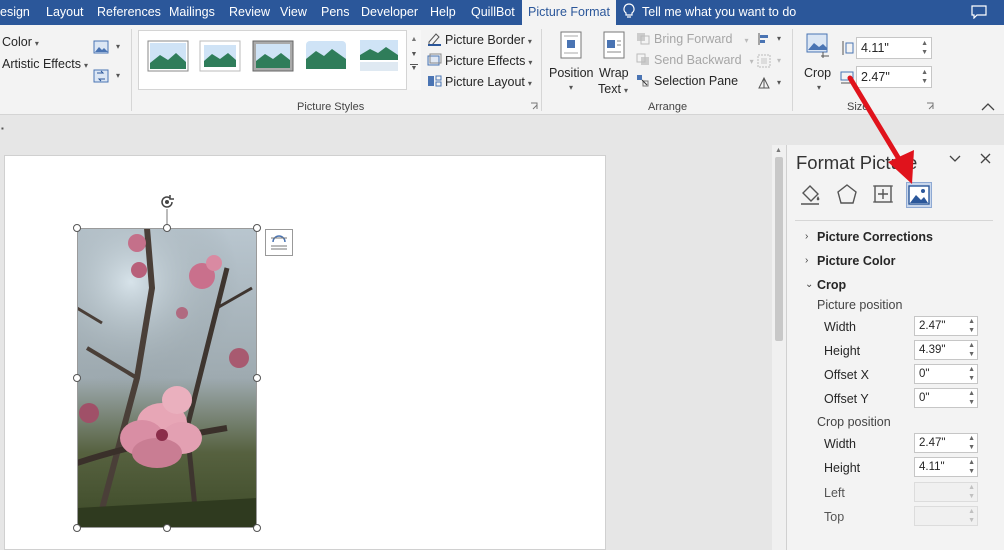 Image resolution: width=1004 pixels, height=550 pixels. Describe the element at coordinates (485, 82) in the screenshot. I see `picture-layout-label: Picture Layout` at that location.